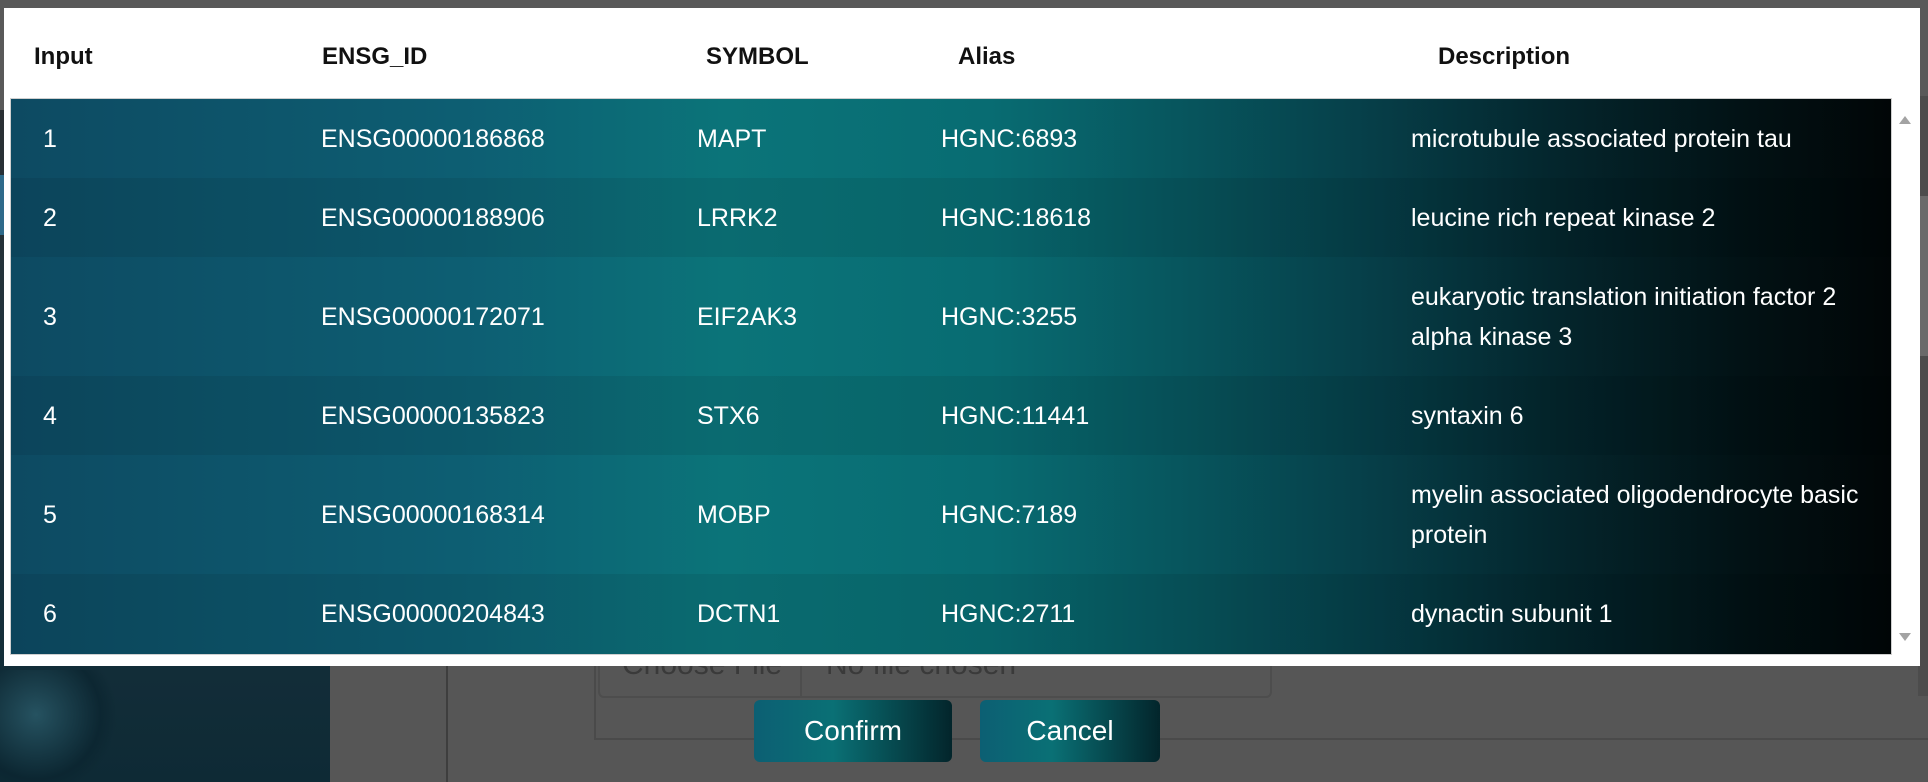 The image size is (1928, 782). I want to click on cell-description: syntaxin 6, so click(1467, 416).